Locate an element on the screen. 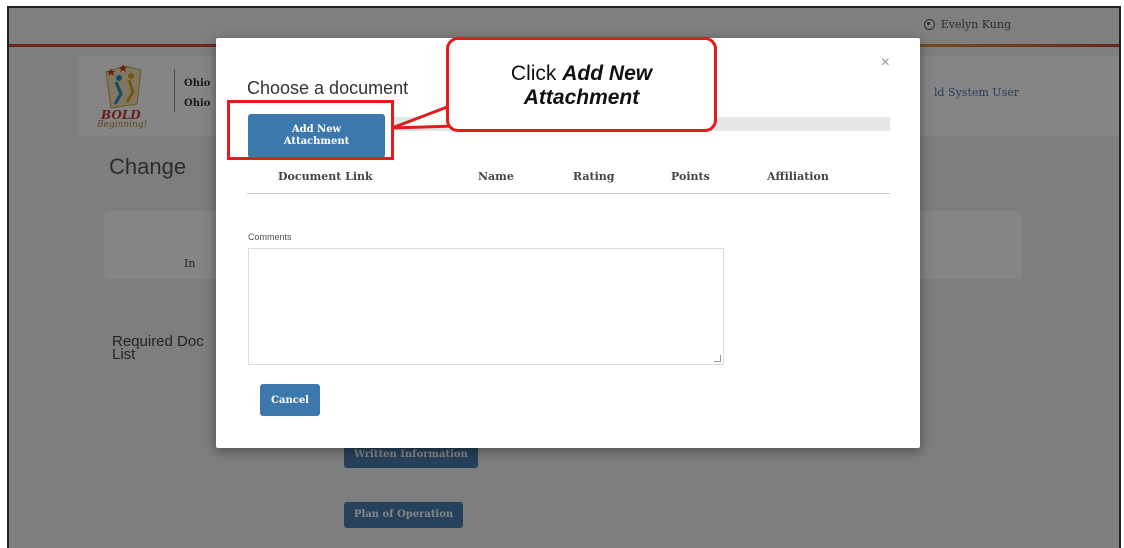 This screenshot has height=548, width=1124. comments-label: Comments is located at coordinates (270, 237).